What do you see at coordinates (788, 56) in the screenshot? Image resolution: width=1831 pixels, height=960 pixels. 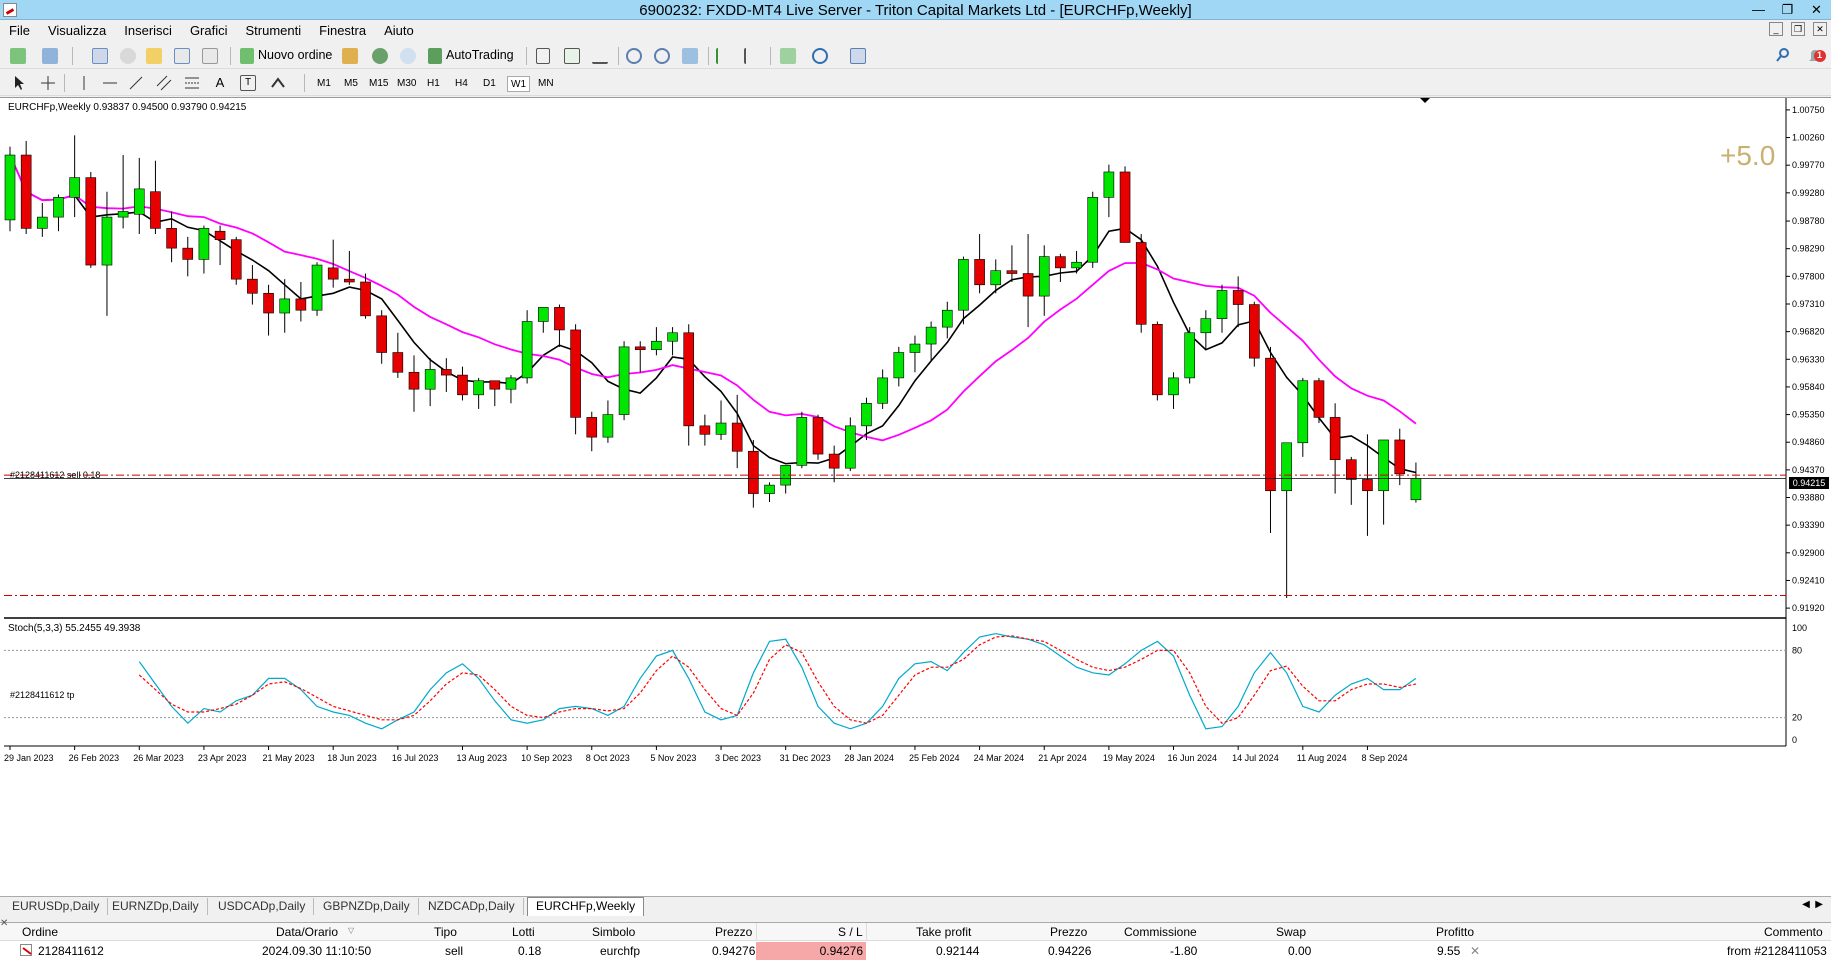 I see `indicators-icon` at bounding box center [788, 56].